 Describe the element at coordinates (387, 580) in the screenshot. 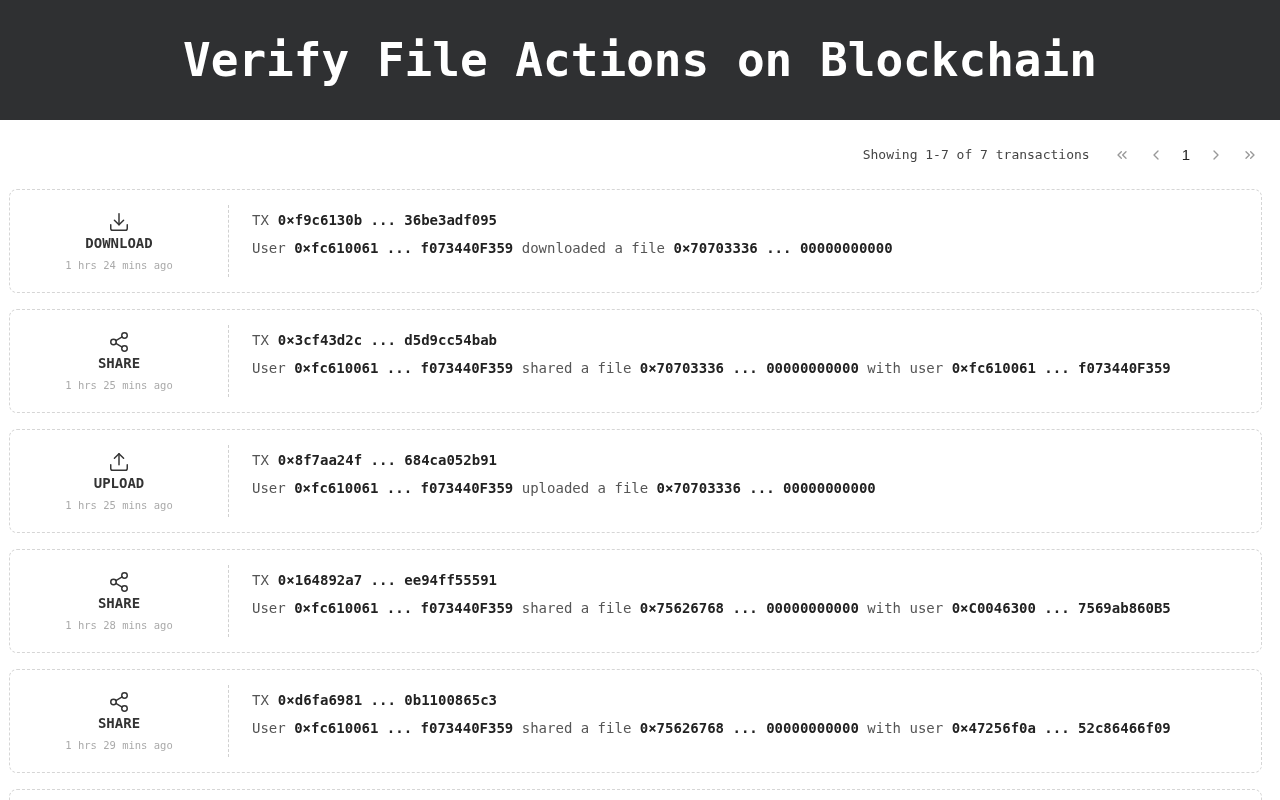

I see `transaction-hash: 0×164892a7 ... ee94ff55591` at that location.